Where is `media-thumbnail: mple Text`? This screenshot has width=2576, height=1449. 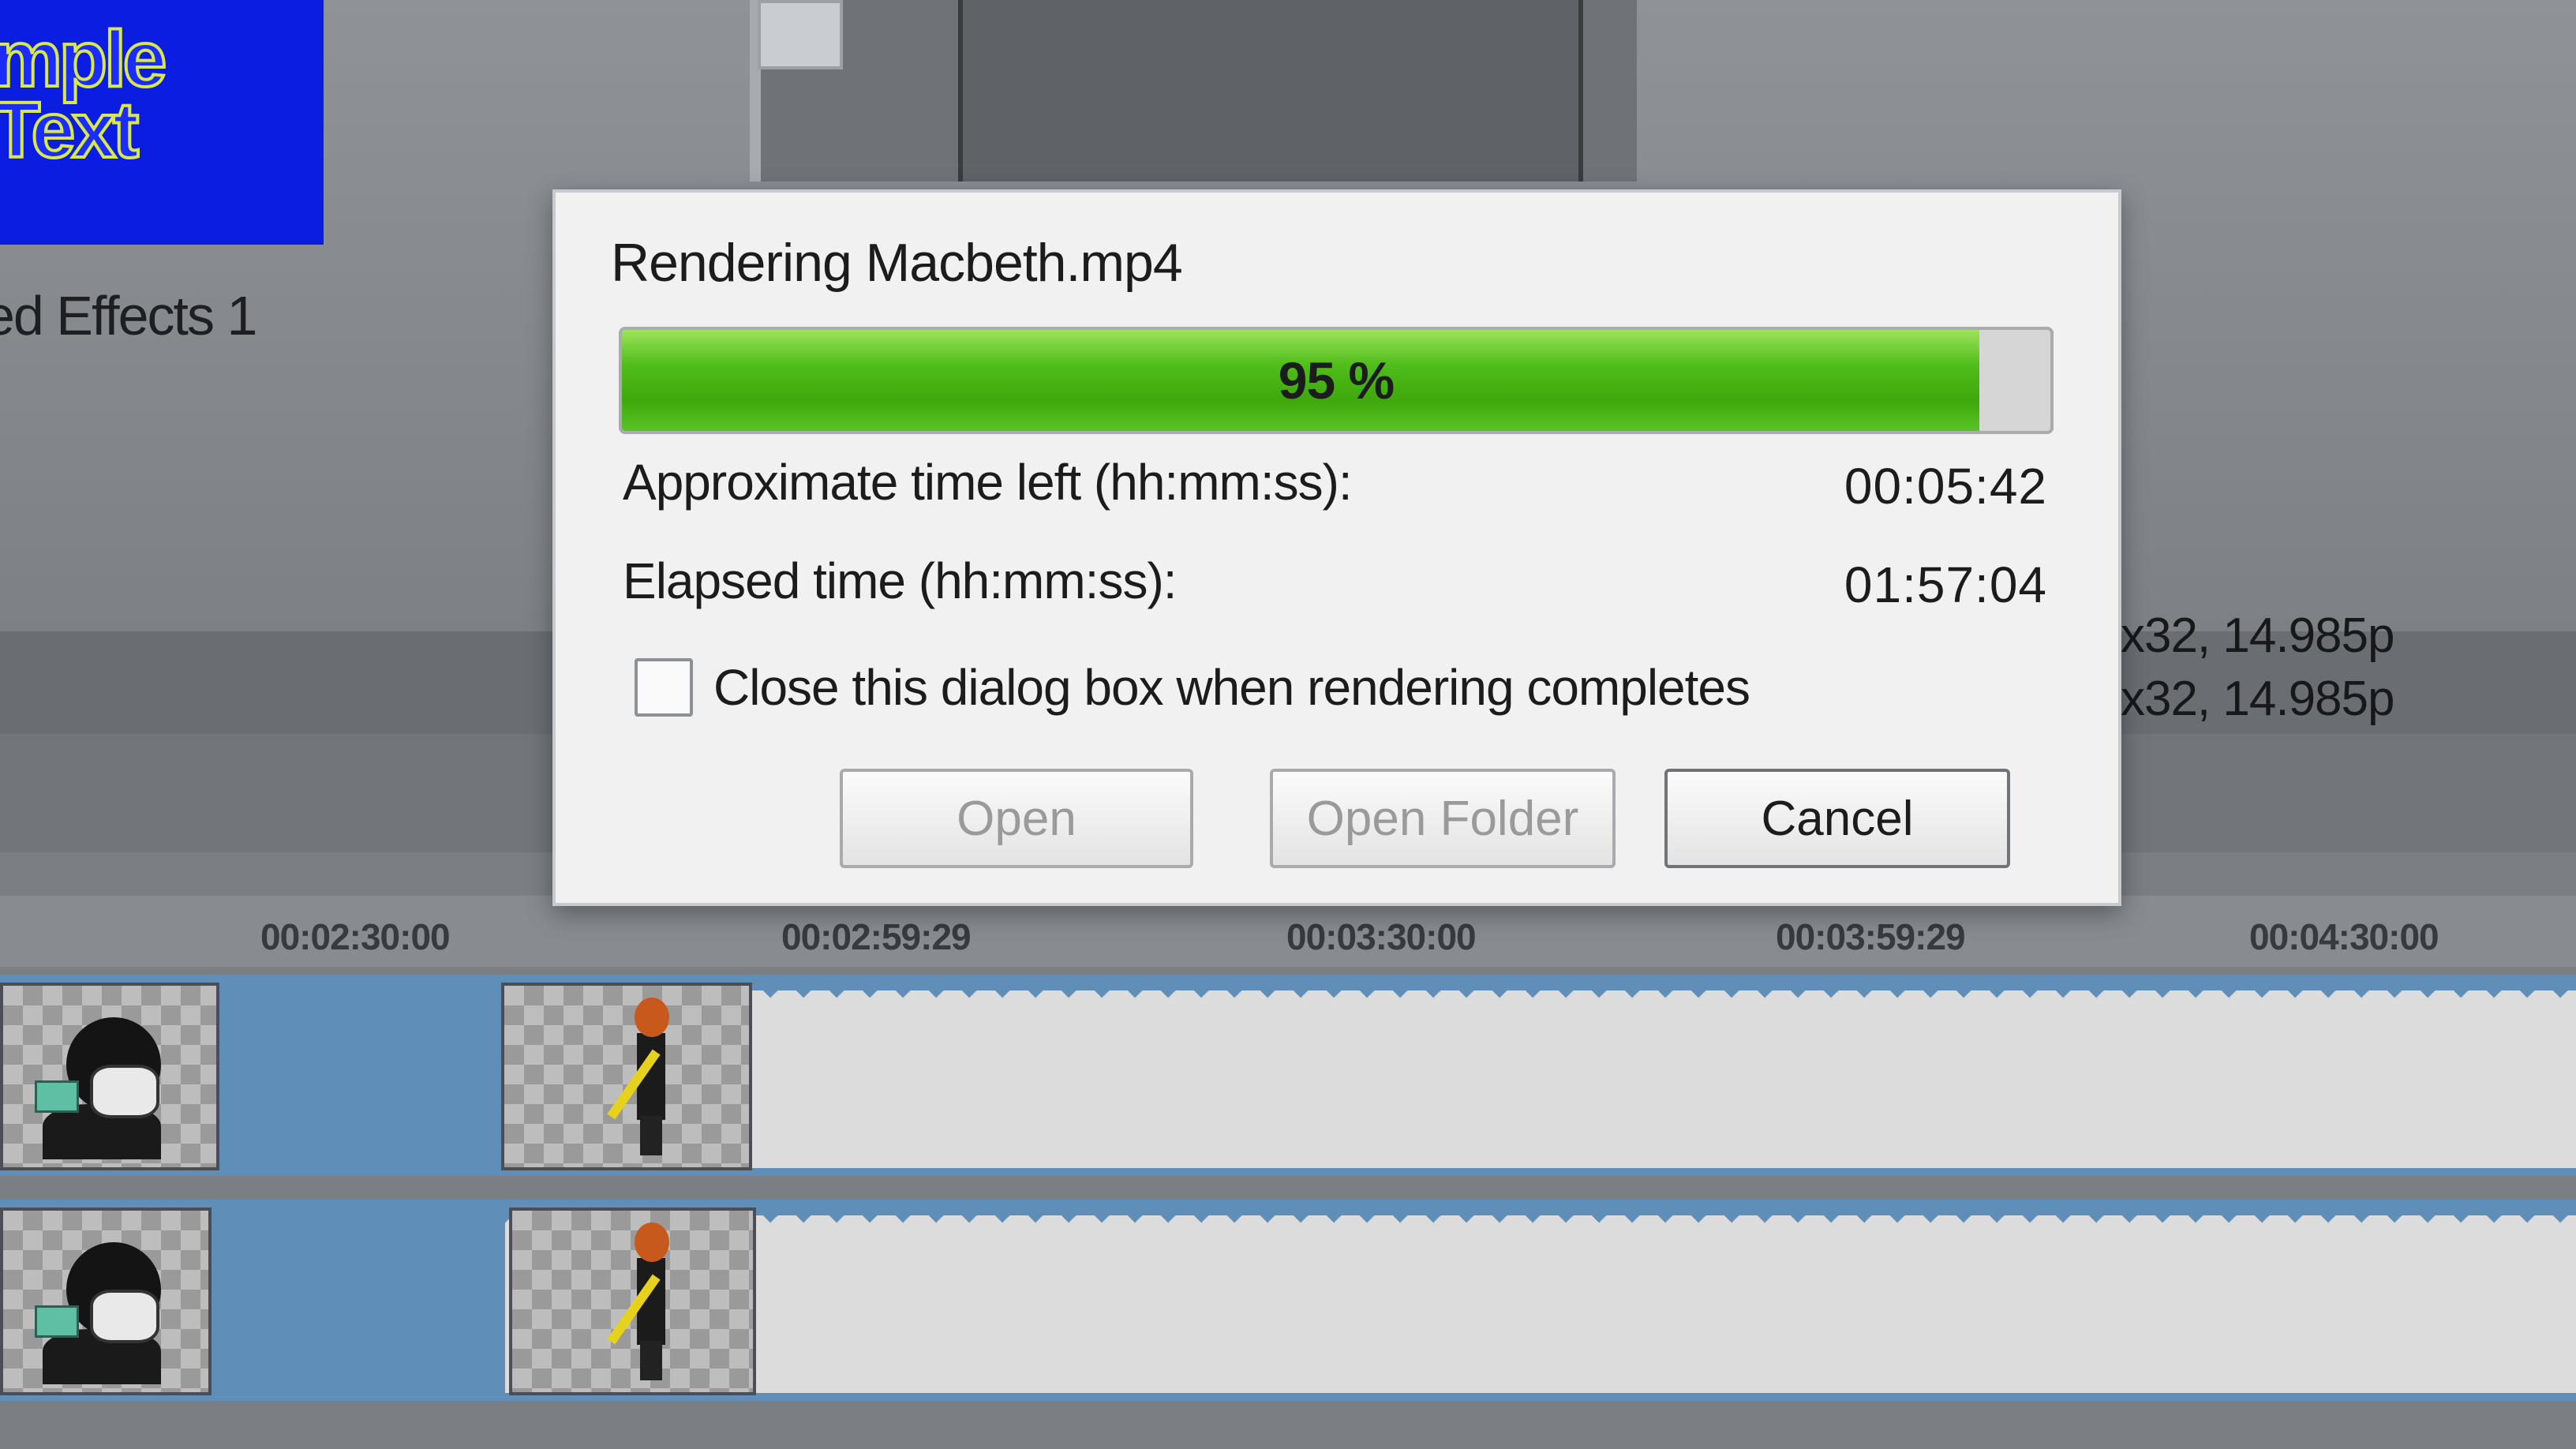
media-thumbnail: mple Text is located at coordinates (162, 122).